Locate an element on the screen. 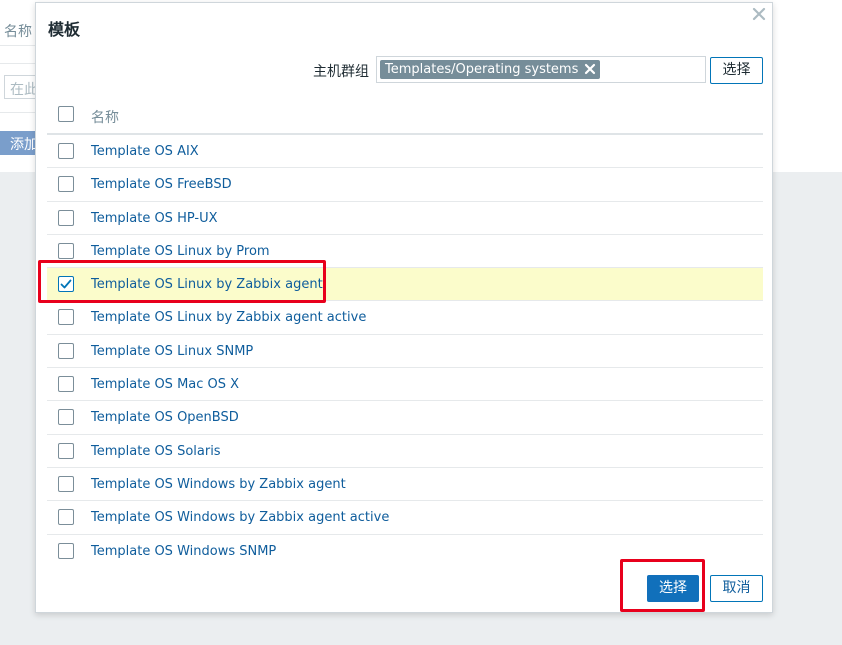 This screenshot has height=645, width=842. table-row: Template OS OpenBSD is located at coordinates (405, 418).